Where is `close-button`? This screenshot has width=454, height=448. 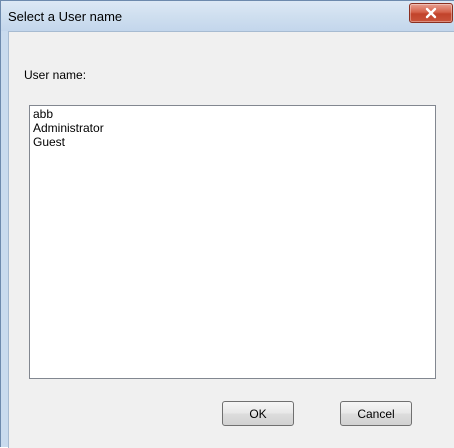
close-button is located at coordinates (431, 13).